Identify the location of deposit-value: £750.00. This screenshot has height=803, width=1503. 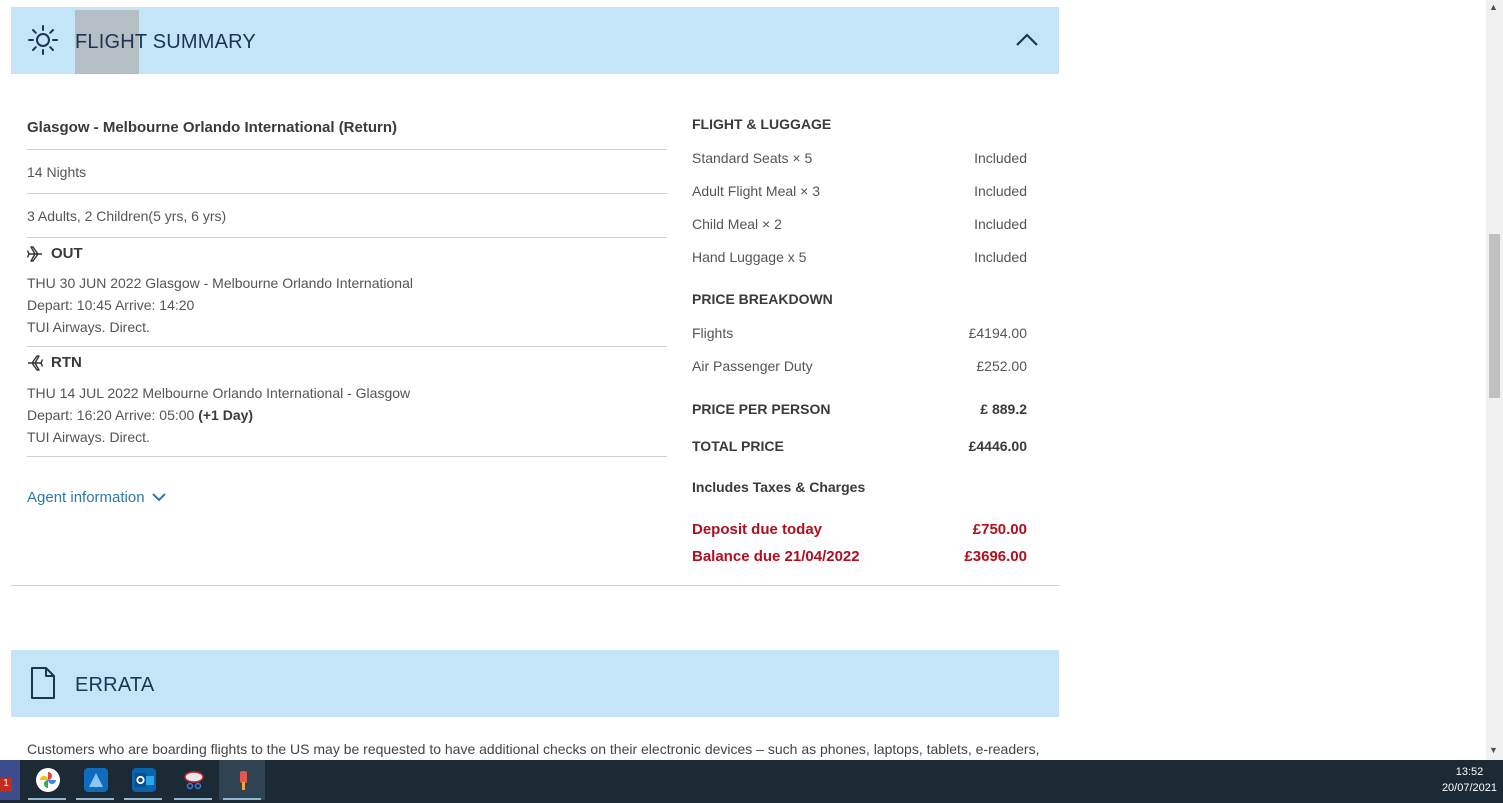
(999, 529).